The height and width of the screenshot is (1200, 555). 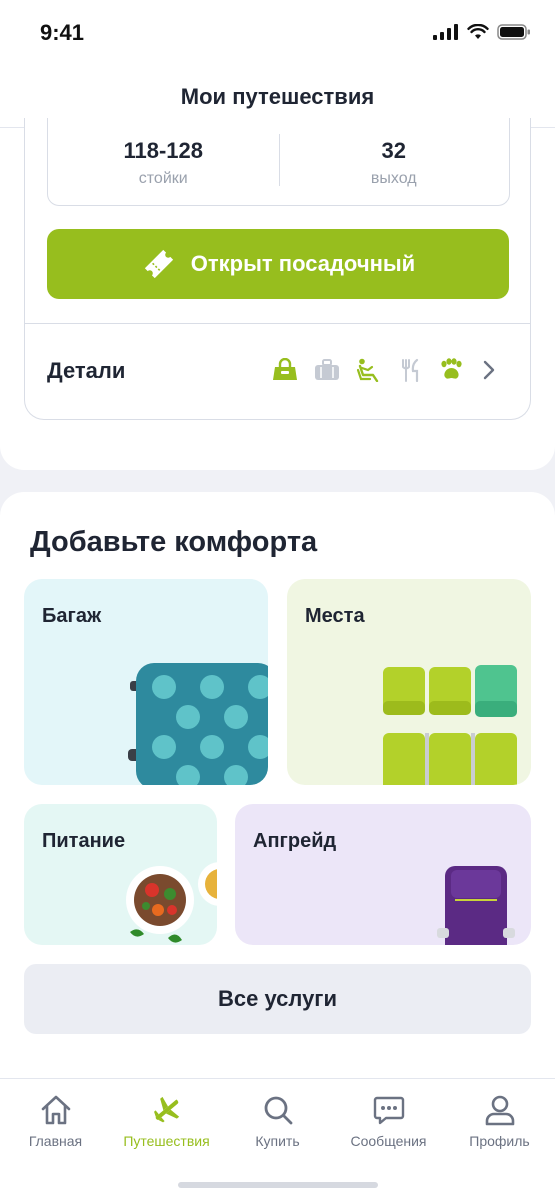 What do you see at coordinates (278, 1110) in the screenshot?
I see `search-icon` at bounding box center [278, 1110].